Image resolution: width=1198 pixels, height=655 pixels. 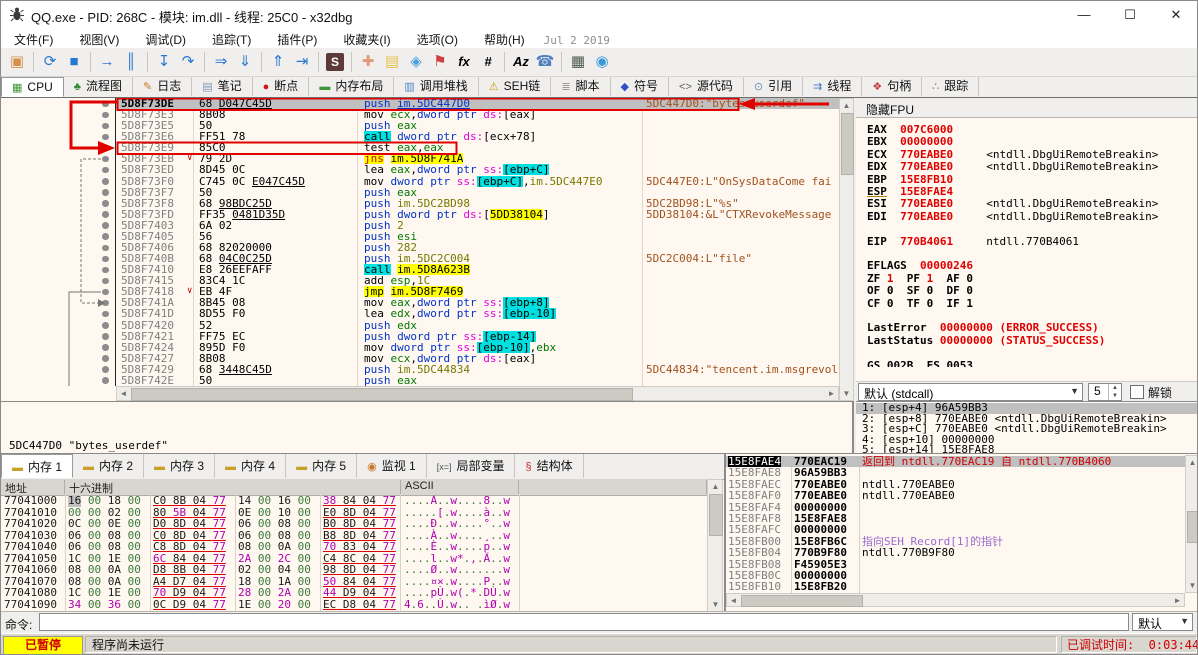 What do you see at coordinates (970, 392) in the screenshot?
I see `calling-convention-select: 默认 (stdcall) ▼` at bounding box center [970, 392].